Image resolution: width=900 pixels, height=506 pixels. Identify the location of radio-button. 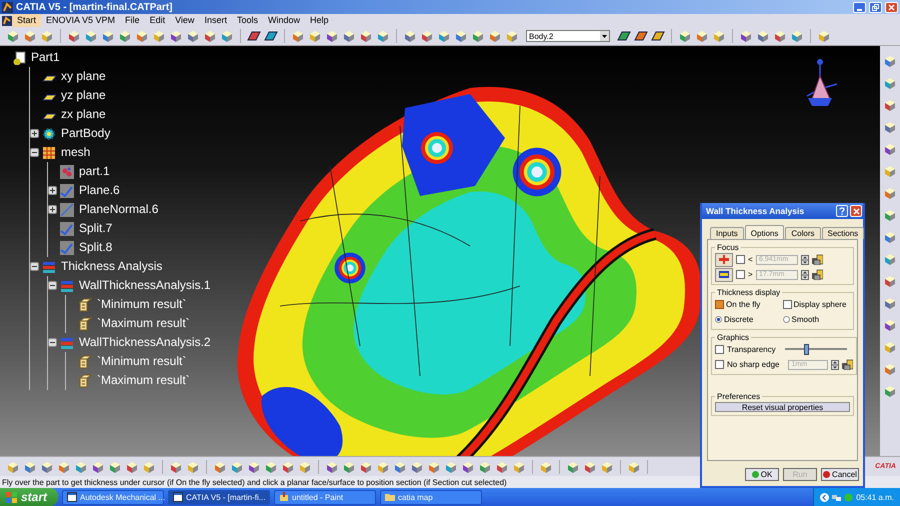
(786, 319).